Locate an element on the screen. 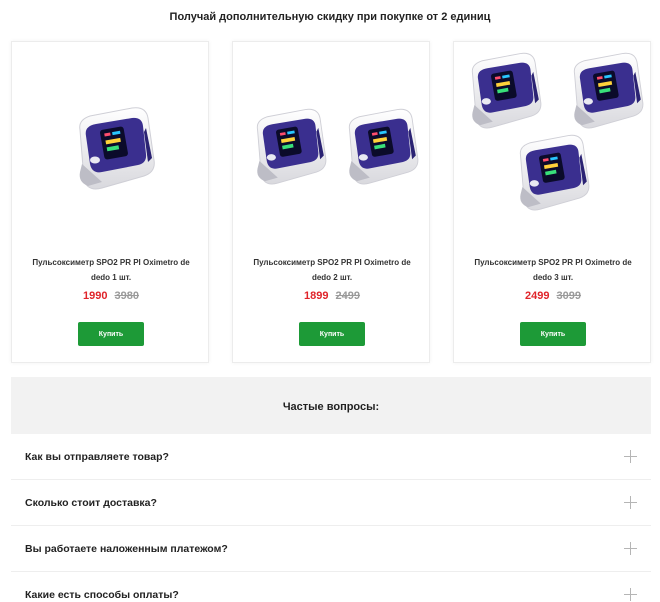 The width and height of the screenshot is (660, 602). price-old: 3099 is located at coordinates (569, 296).